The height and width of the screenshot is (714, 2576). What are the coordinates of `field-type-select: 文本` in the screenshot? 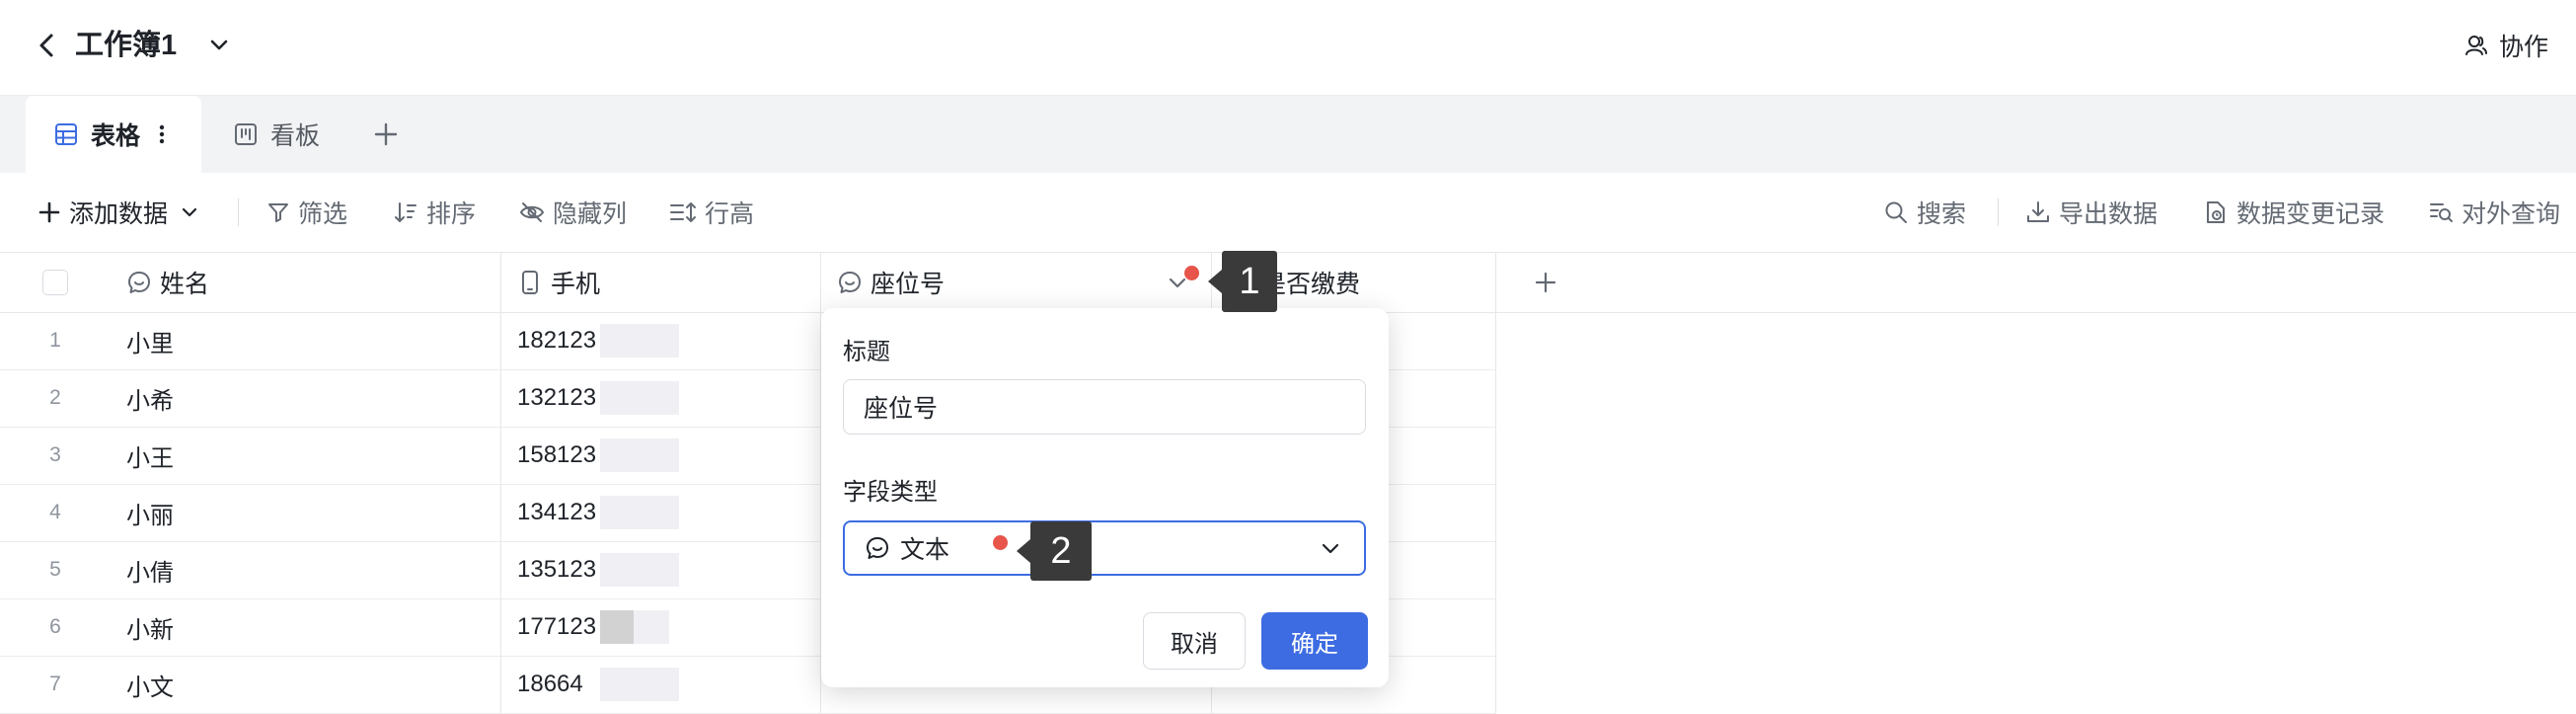 It's located at (1104, 548).